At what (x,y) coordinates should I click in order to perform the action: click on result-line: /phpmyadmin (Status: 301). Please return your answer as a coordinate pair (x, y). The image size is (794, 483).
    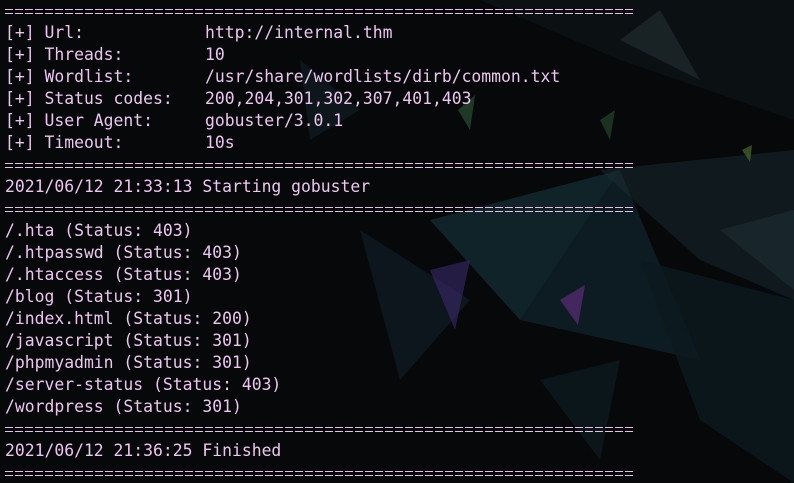
    Looking at the image, I should click on (128, 362).